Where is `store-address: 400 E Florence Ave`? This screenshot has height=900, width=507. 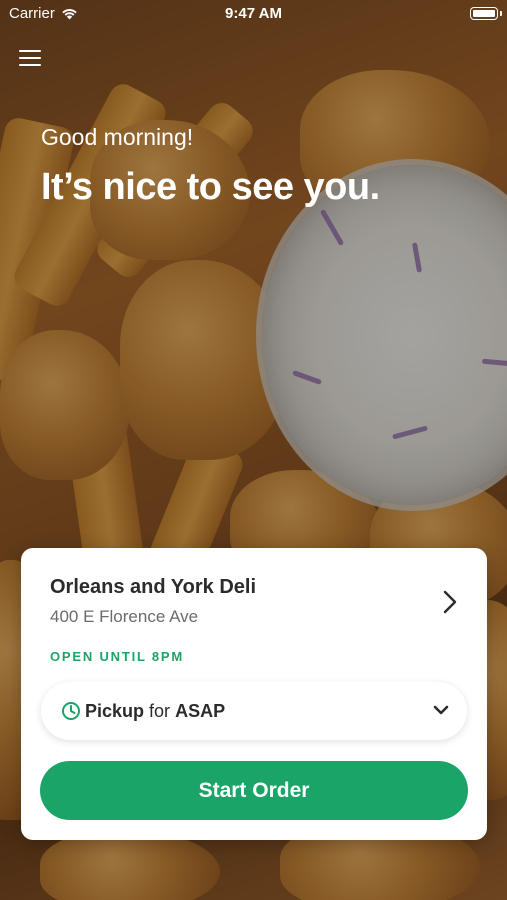
store-address: 400 E Florence Ave is located at coordinates (124, 616).